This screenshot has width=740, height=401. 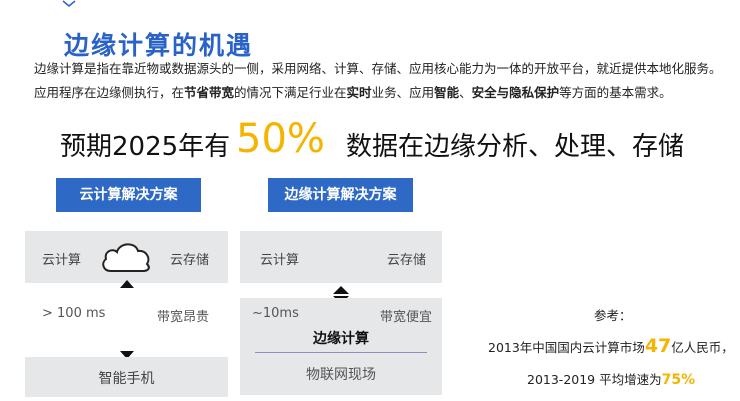 What do you see at coordinates (275, 313) in the screenshot?
I see `edge-latency: ~10ms` at bounding box center [275, 313].